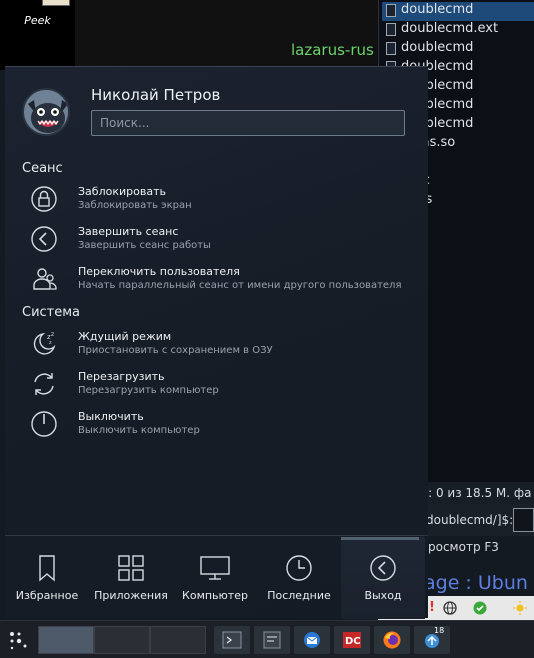  What do you see at coordinates (121, 376) in the screenshot?
I see `action-title: Перезагрузить` at bounding box center [121, 376].